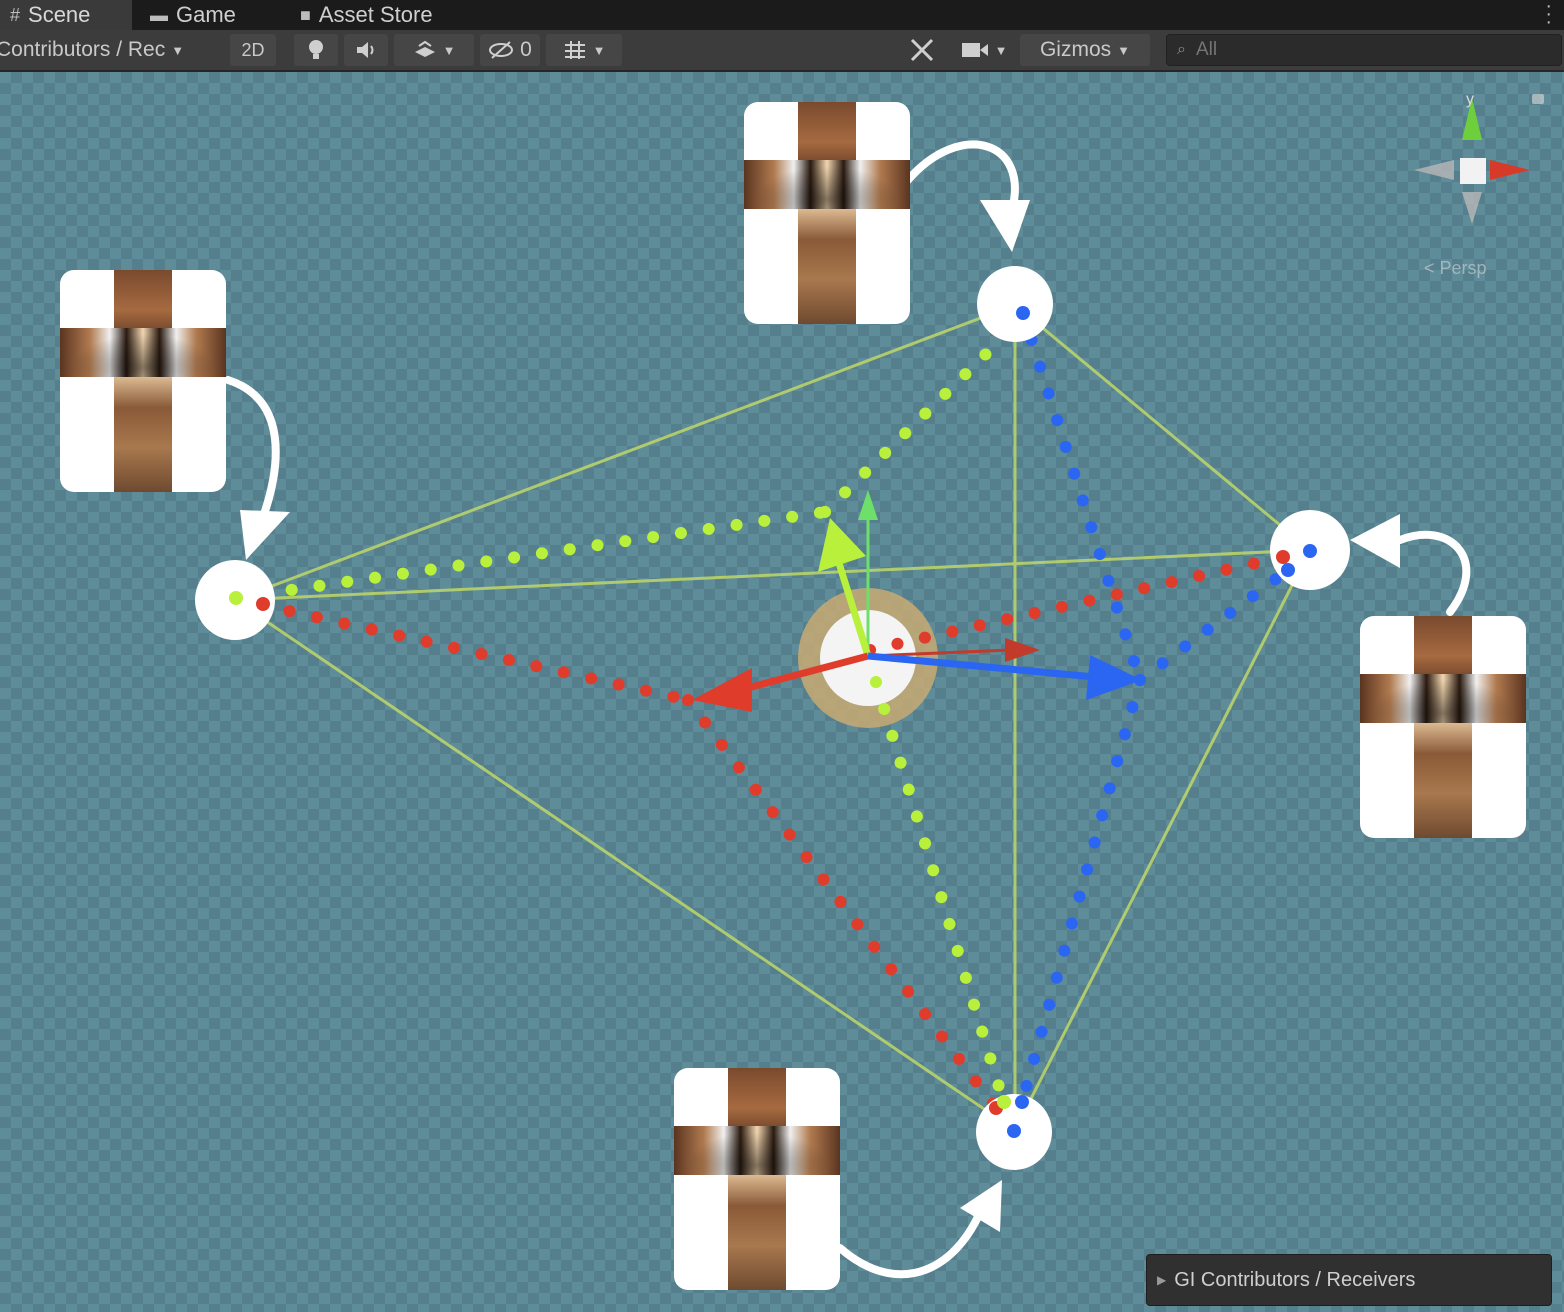 This screenshot has width=1564, height=1312. I want to click on tools-icon, so click(922, 50).